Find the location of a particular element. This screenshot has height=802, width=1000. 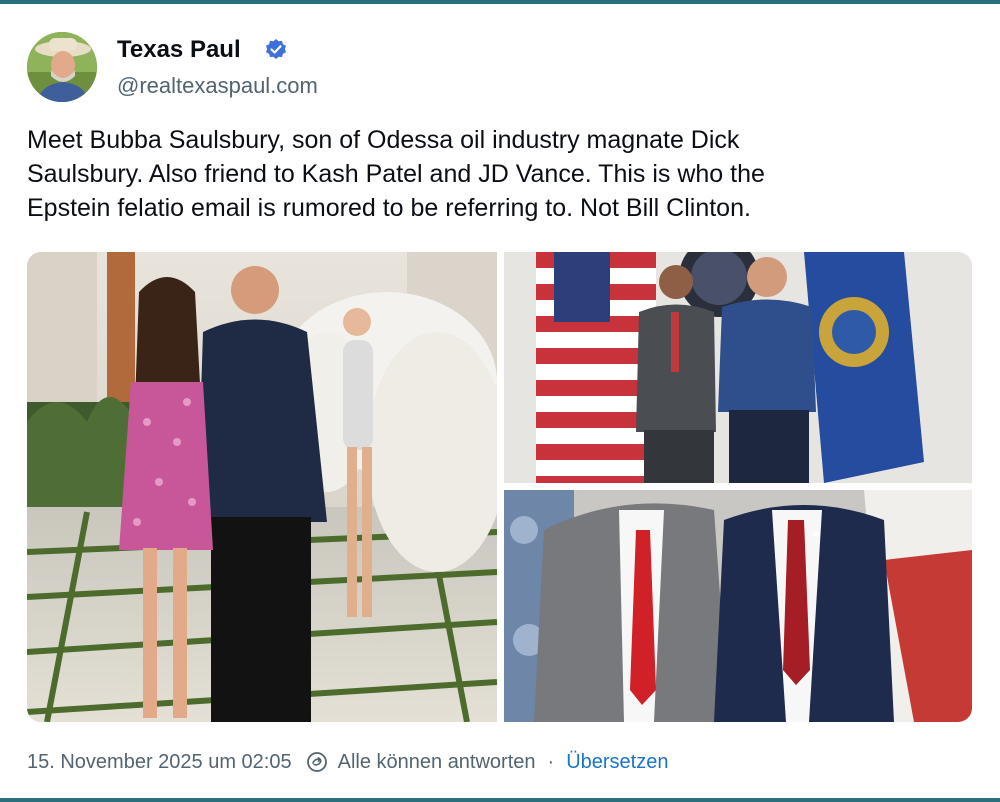

photo-flags-image is located at coordinates (738, 367).